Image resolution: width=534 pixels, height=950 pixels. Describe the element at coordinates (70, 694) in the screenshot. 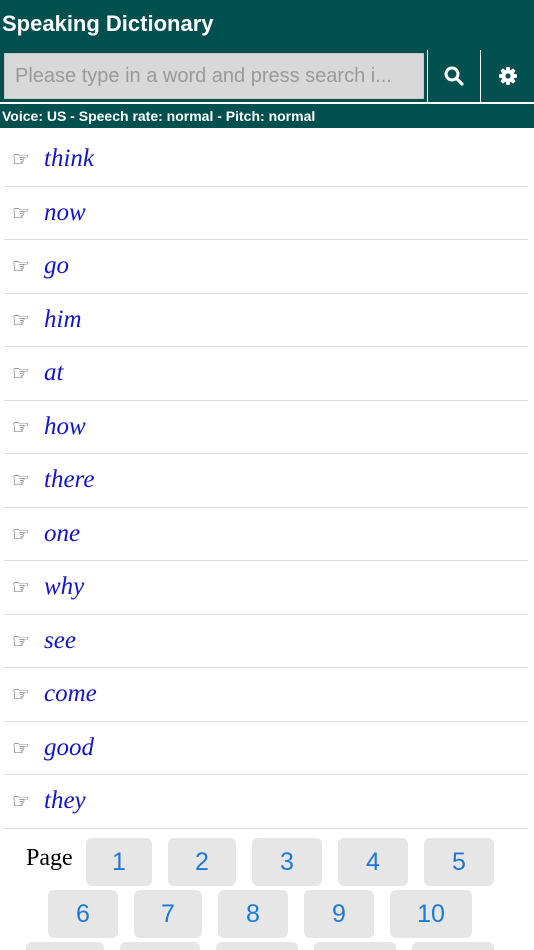

I see `word-label: come` at that location.